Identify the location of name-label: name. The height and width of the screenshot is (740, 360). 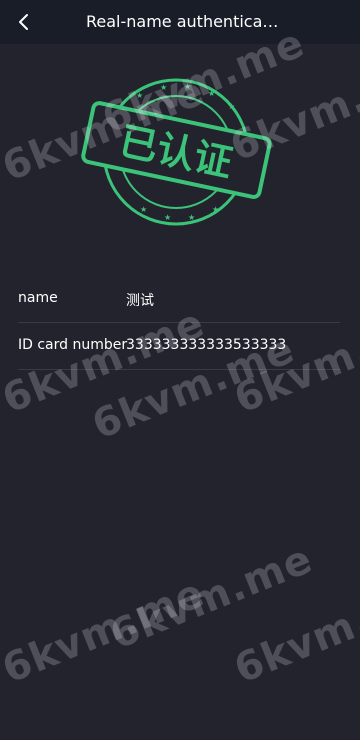
(38, 298).